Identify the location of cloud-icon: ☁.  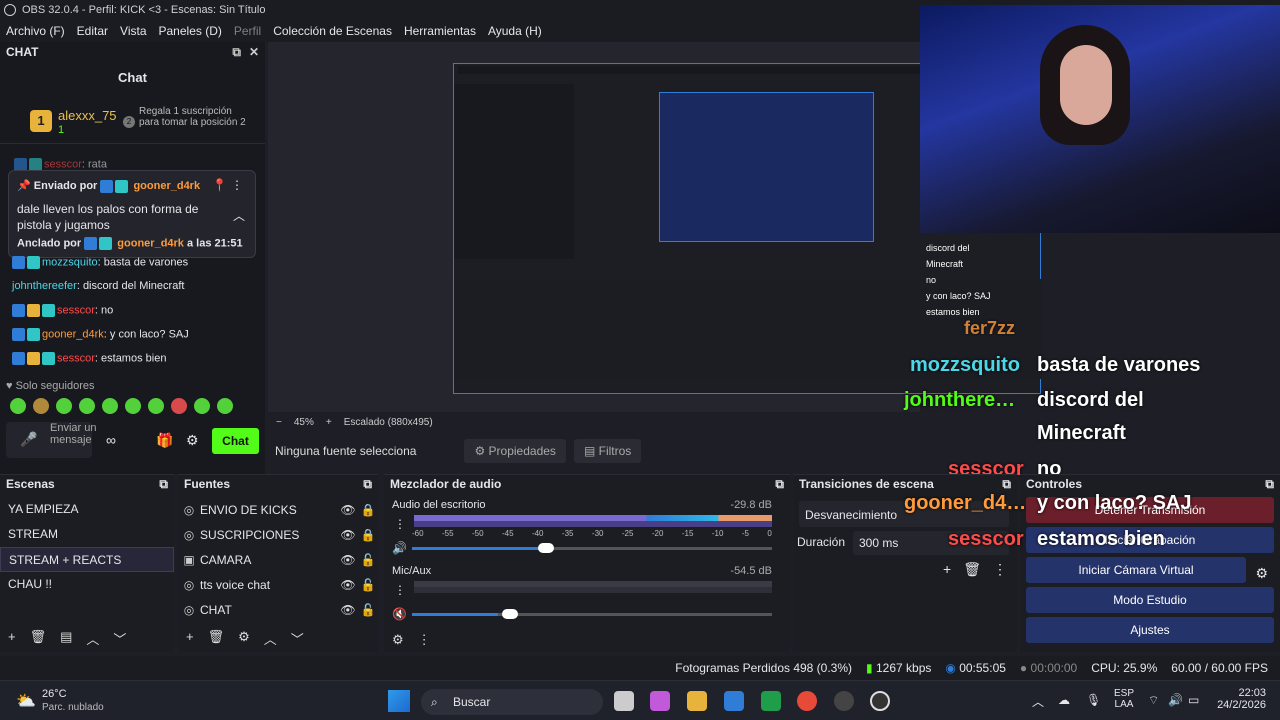
(1064, 700).